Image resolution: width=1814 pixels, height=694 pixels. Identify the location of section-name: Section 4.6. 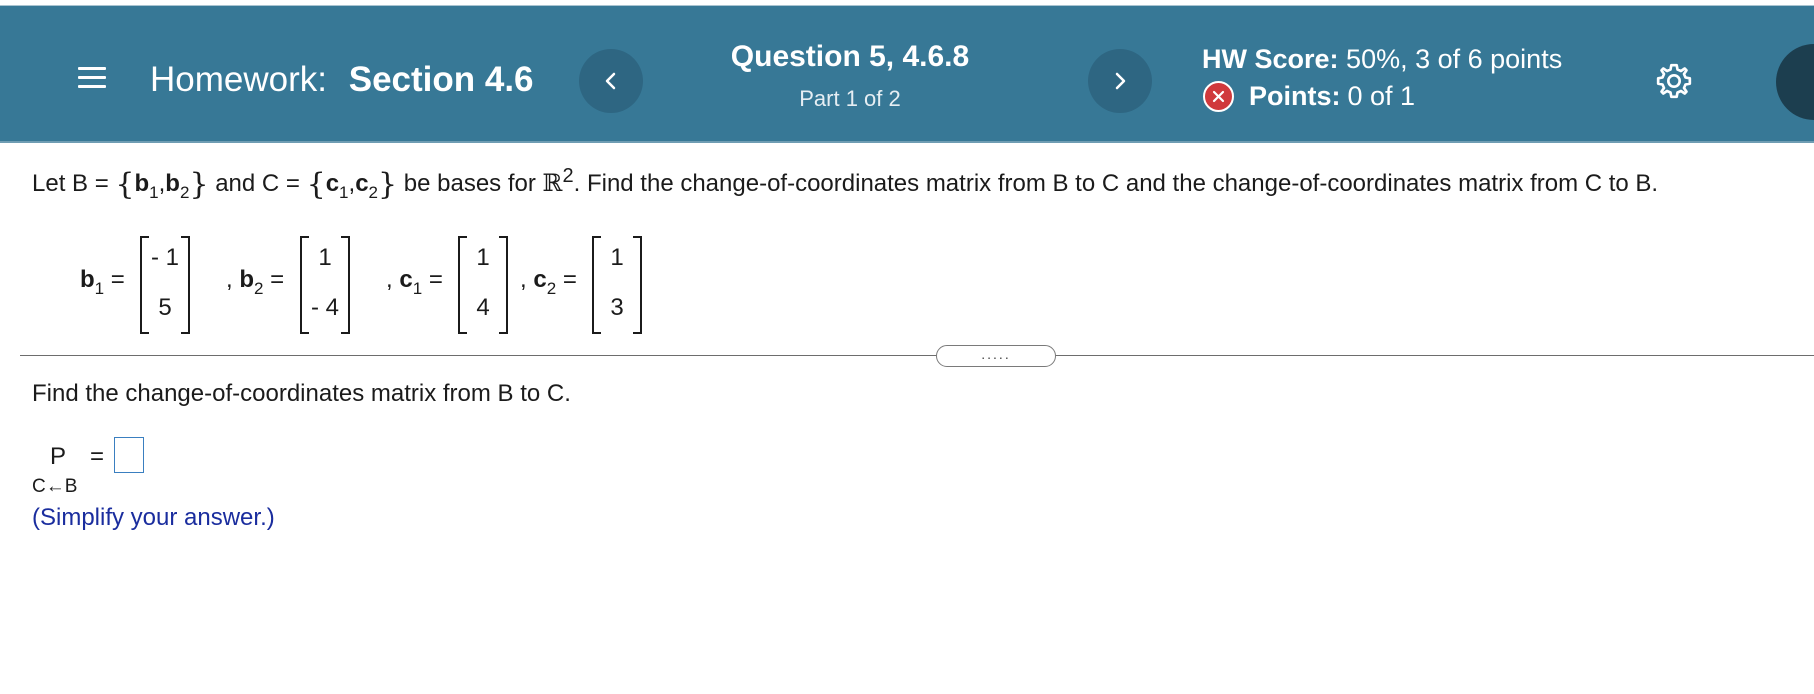
(441, 79).